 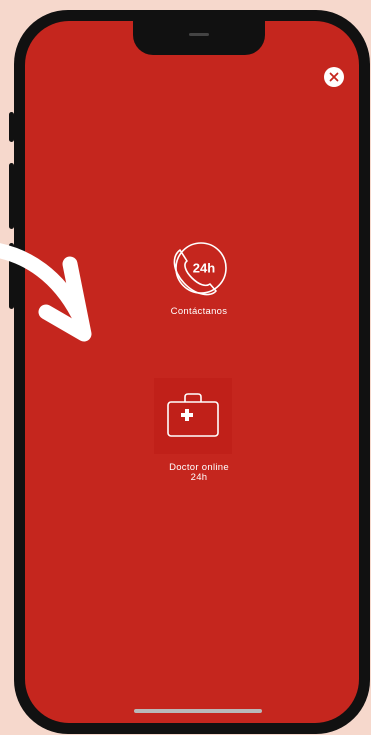 What do you see at coordinates (199, 38) in the screenshot?
I see `notch` at bounding box center [199, 38].